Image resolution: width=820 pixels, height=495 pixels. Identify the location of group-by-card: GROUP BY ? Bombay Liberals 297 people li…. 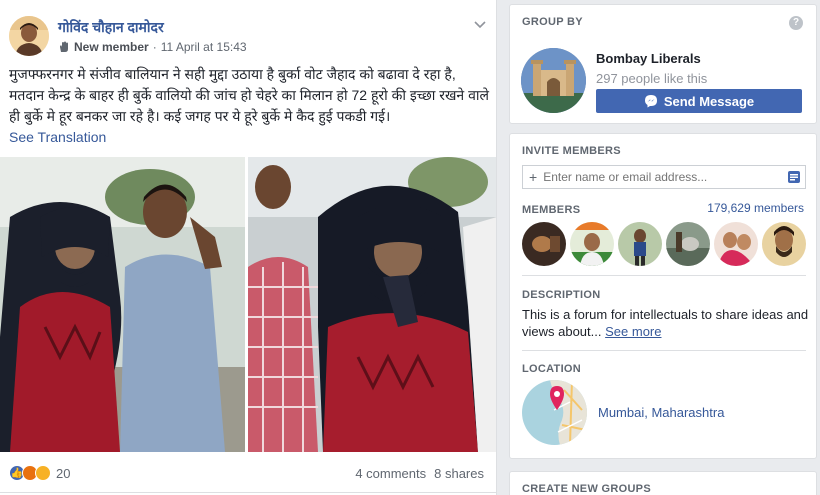
(663, 64).